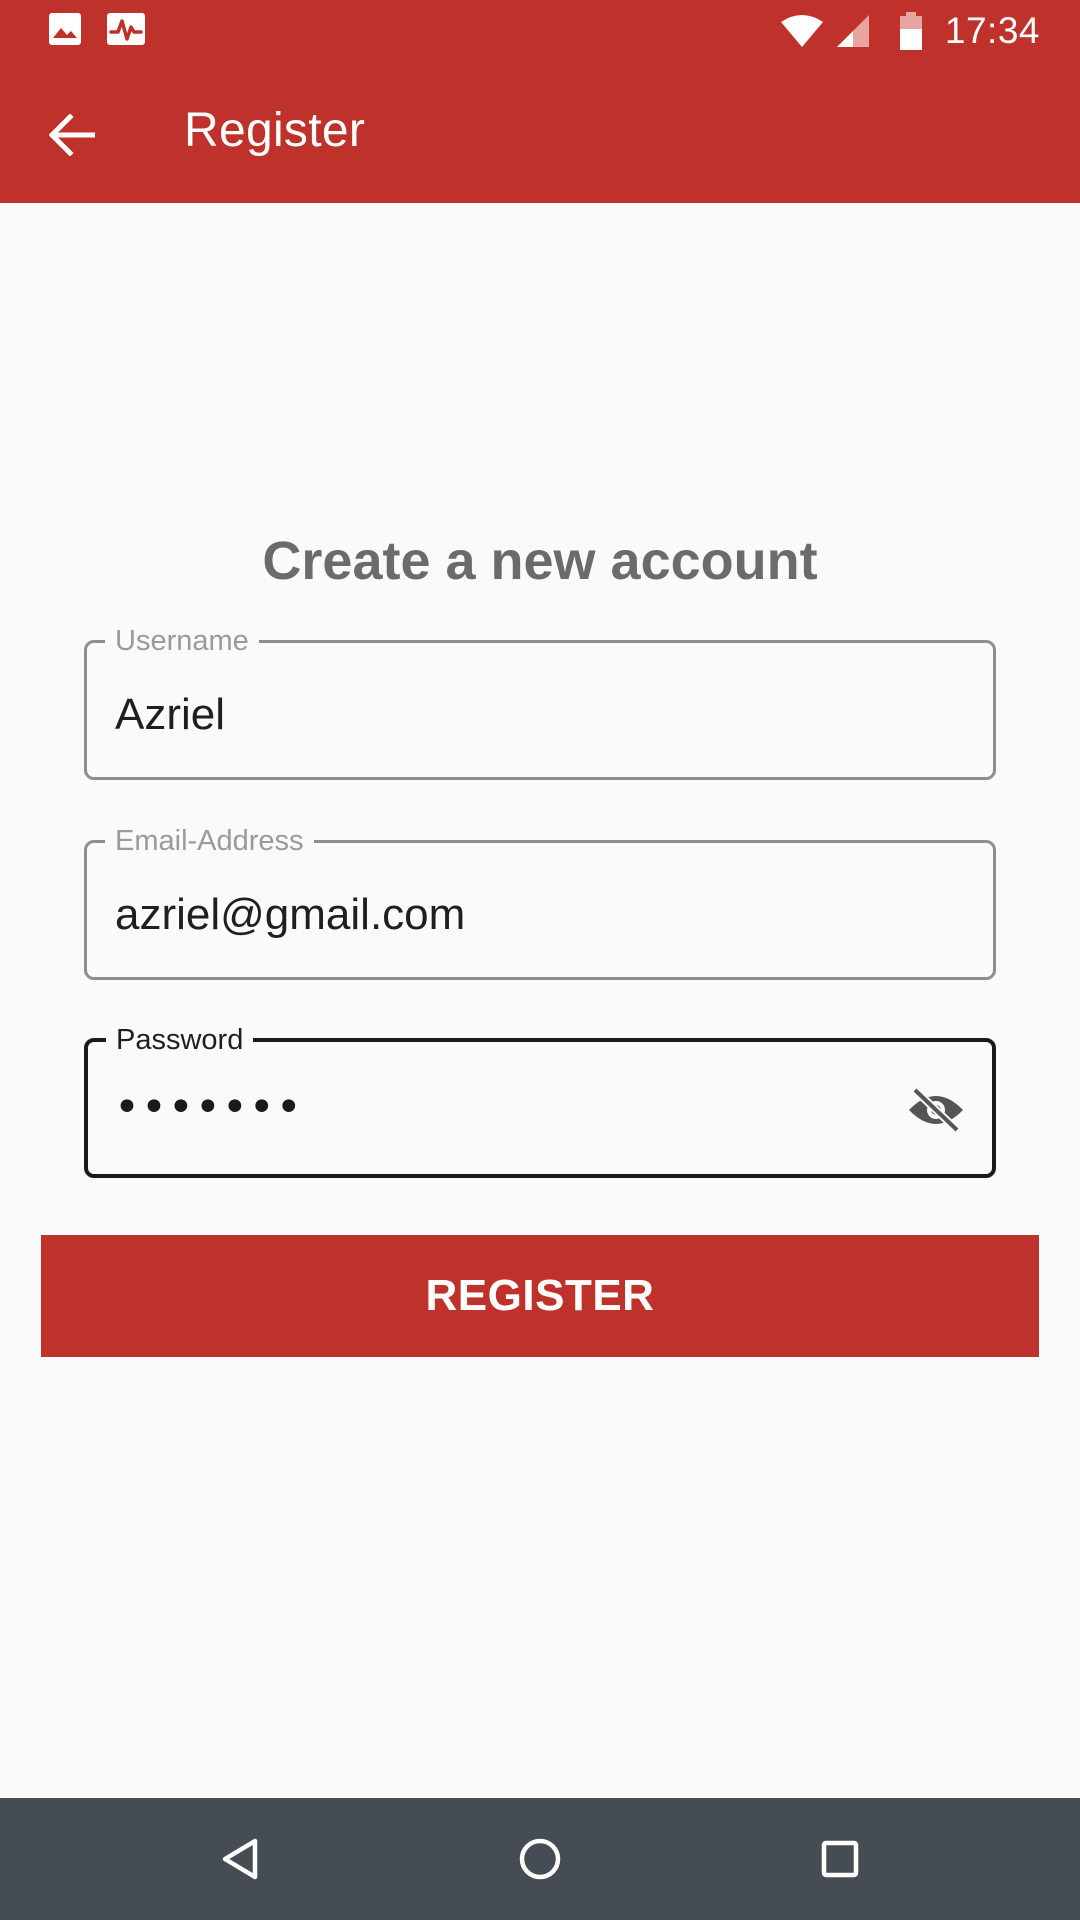 The image size is (1080, 1920). Describe the element at coordinates (208, 1108) in the screenshot. I see `password-input: •••••••` at that location.